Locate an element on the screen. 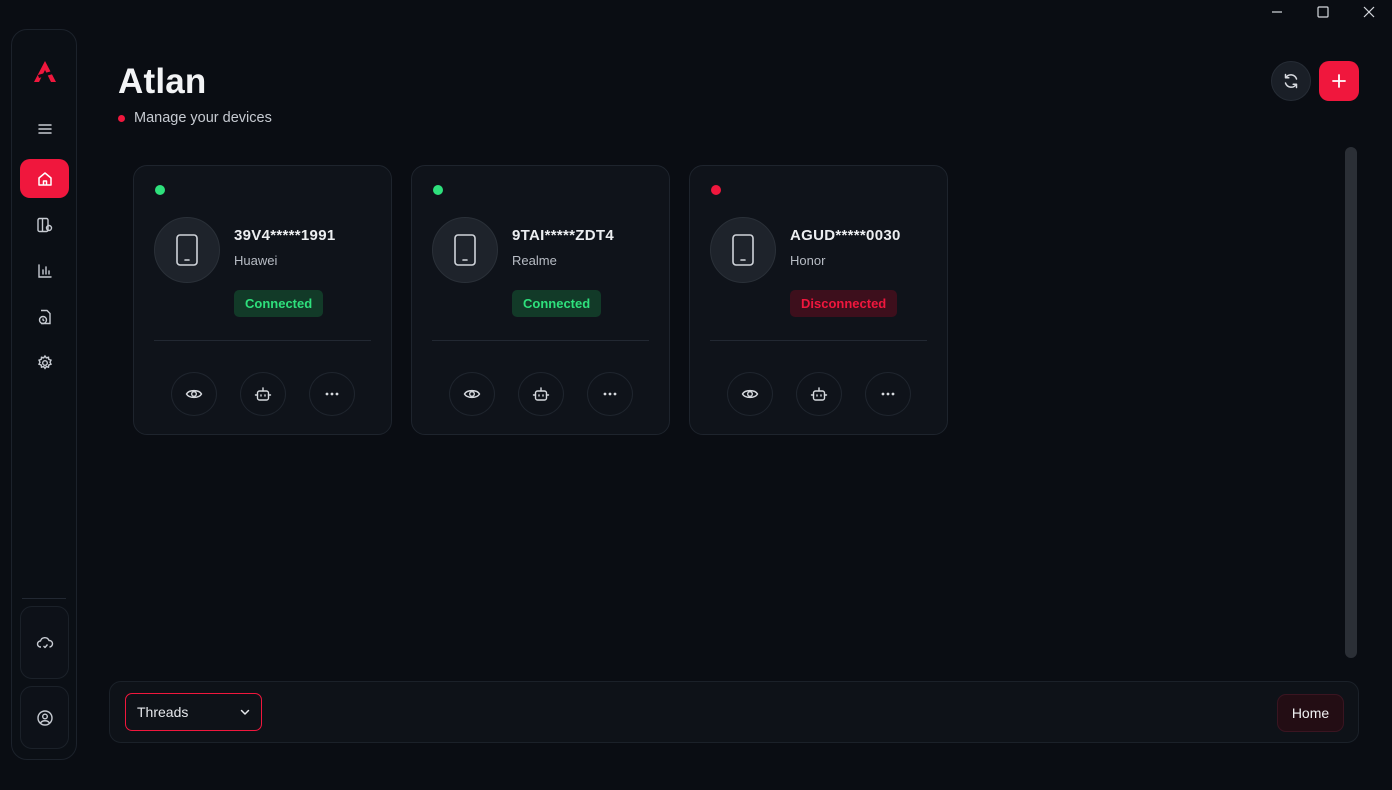  refresh-button is located at coordinates (1291, 81).